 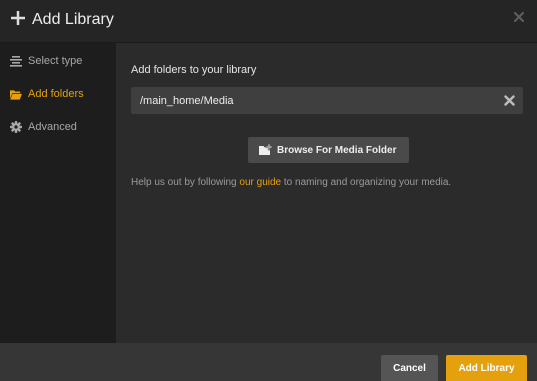 I want to click on list-icon, so click(x=16, y=61).